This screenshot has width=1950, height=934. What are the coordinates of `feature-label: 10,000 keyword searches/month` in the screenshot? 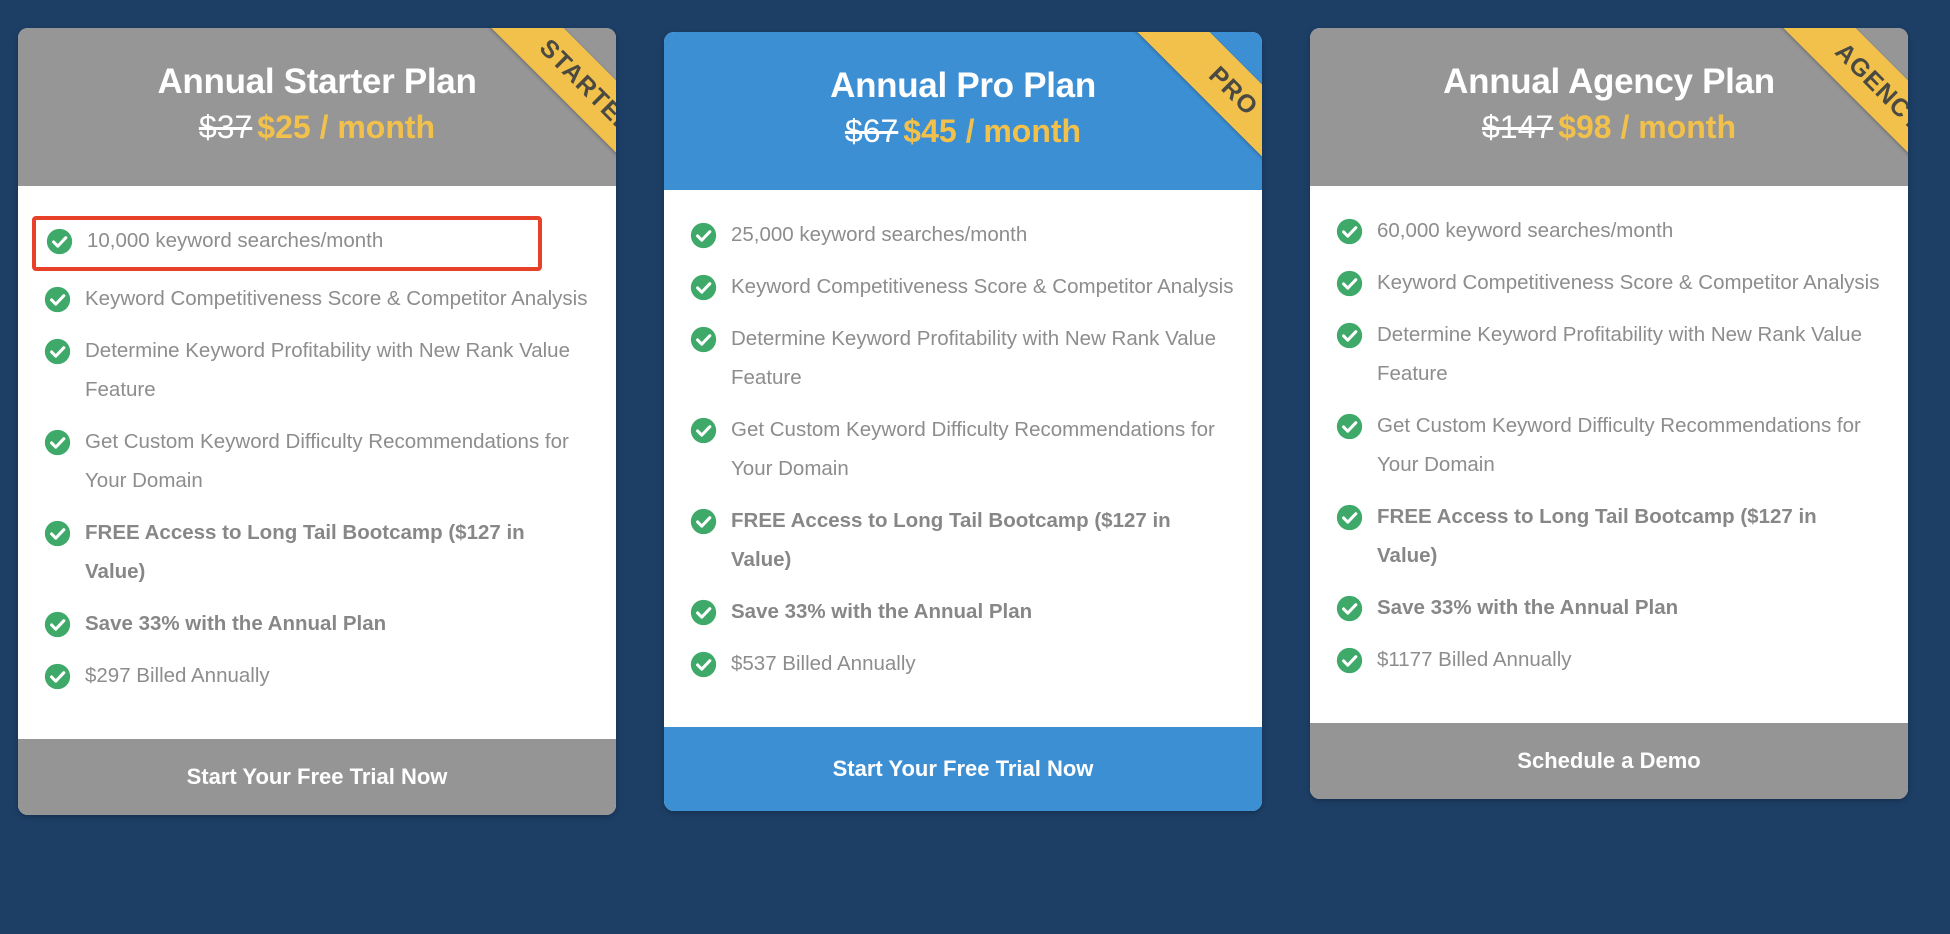 It's located at (235, 241).